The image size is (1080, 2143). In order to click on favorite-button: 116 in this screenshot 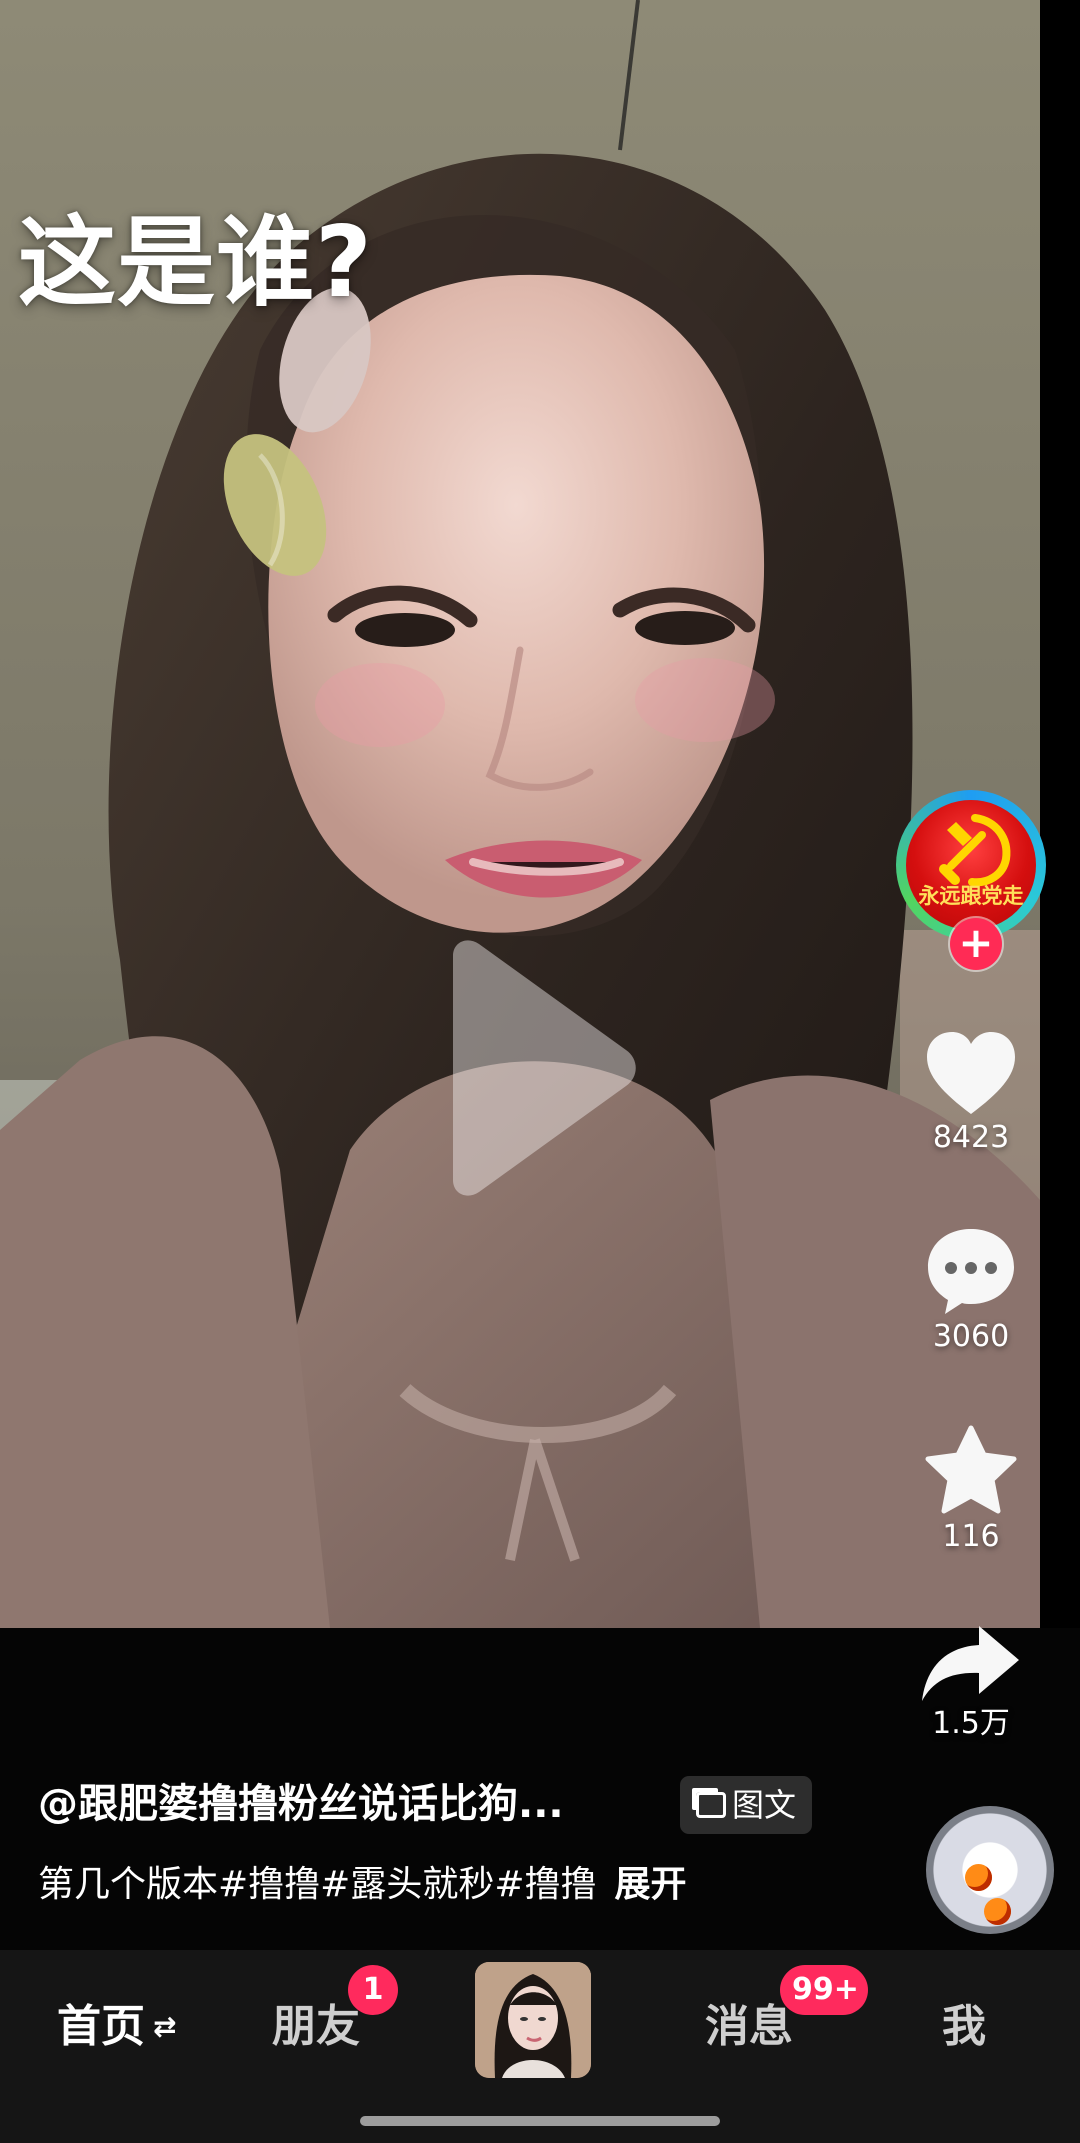, I will do `click(971, 1488)`.